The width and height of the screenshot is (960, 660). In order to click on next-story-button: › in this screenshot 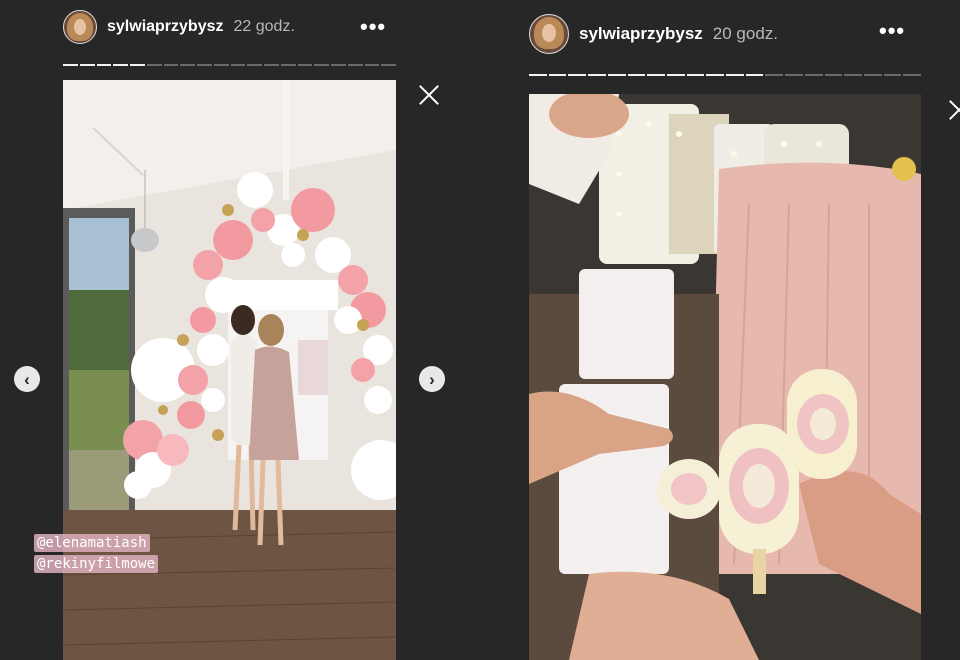, I will do `click(432, 379)`.